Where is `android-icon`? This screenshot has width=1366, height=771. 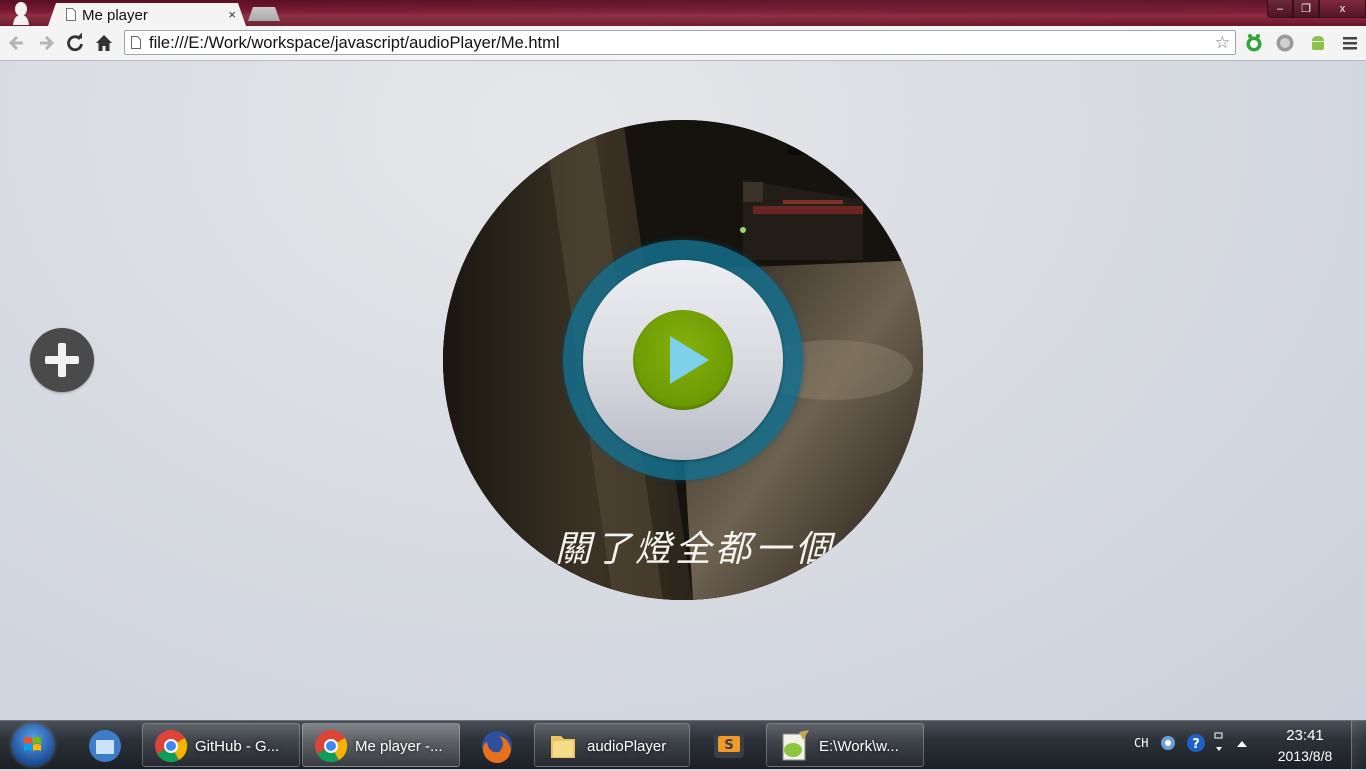
android-icon is located at coordinates (1318, 43).